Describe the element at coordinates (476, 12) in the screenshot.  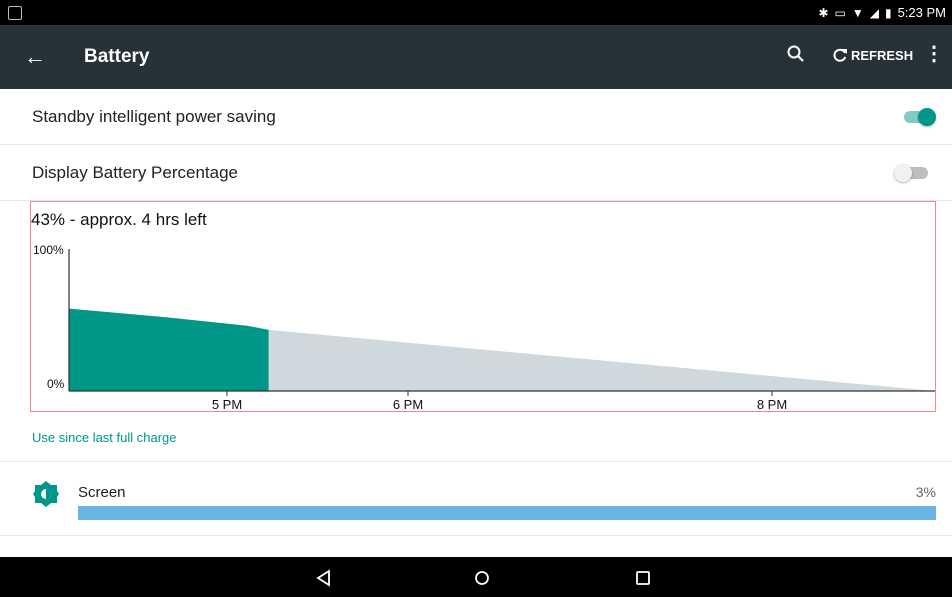
I see `status-bar: ✱ ▭ ▼ ◢ ▮ 5:23 PM` at that location.